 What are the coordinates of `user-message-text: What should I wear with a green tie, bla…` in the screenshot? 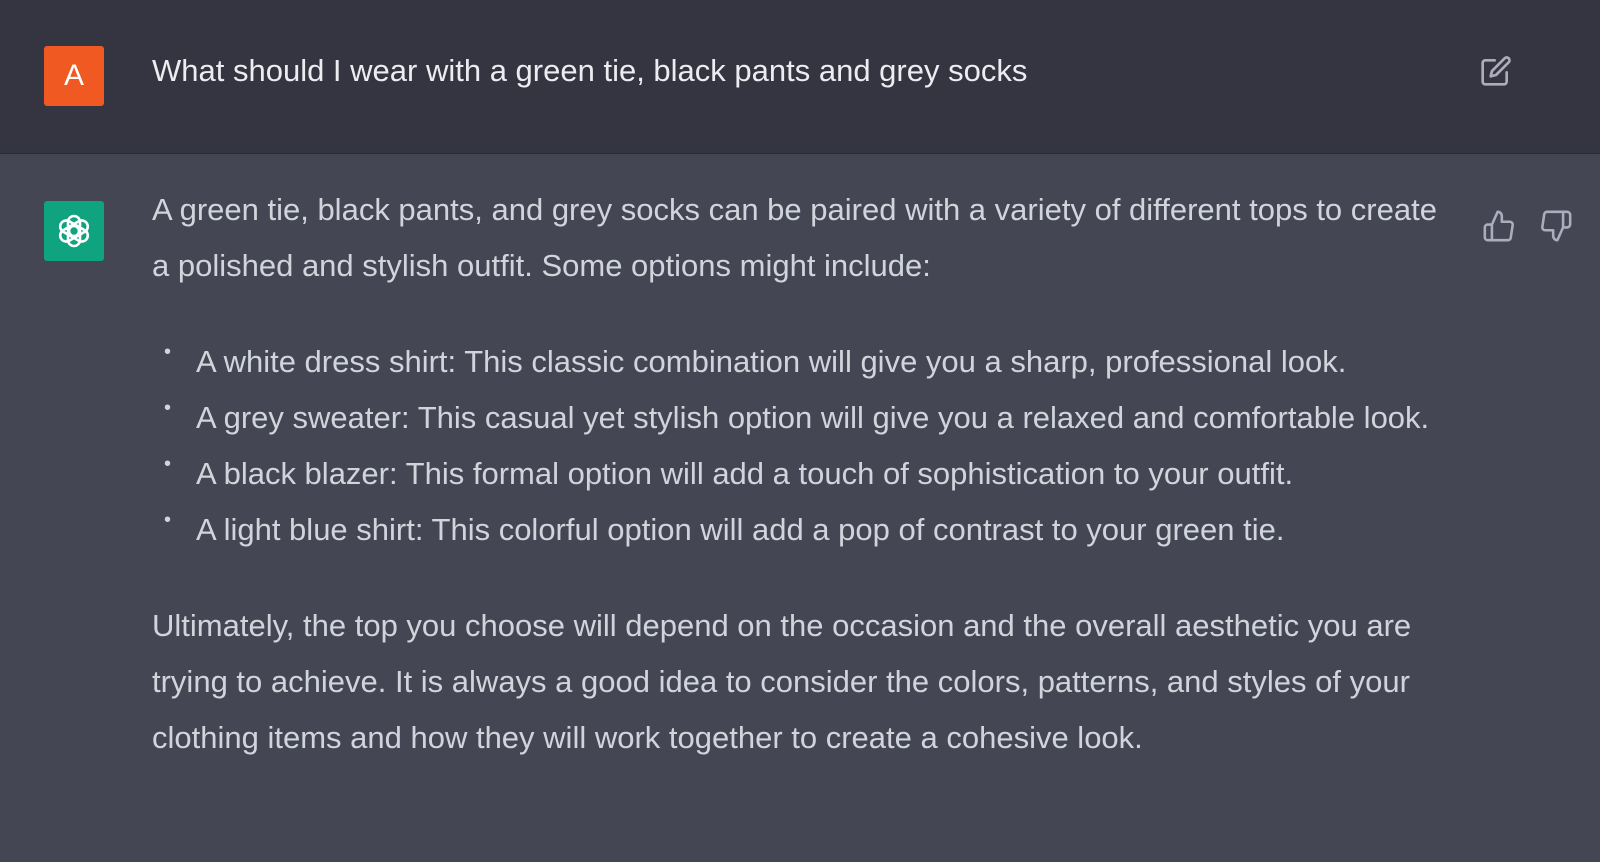 It's located at (590, 70).